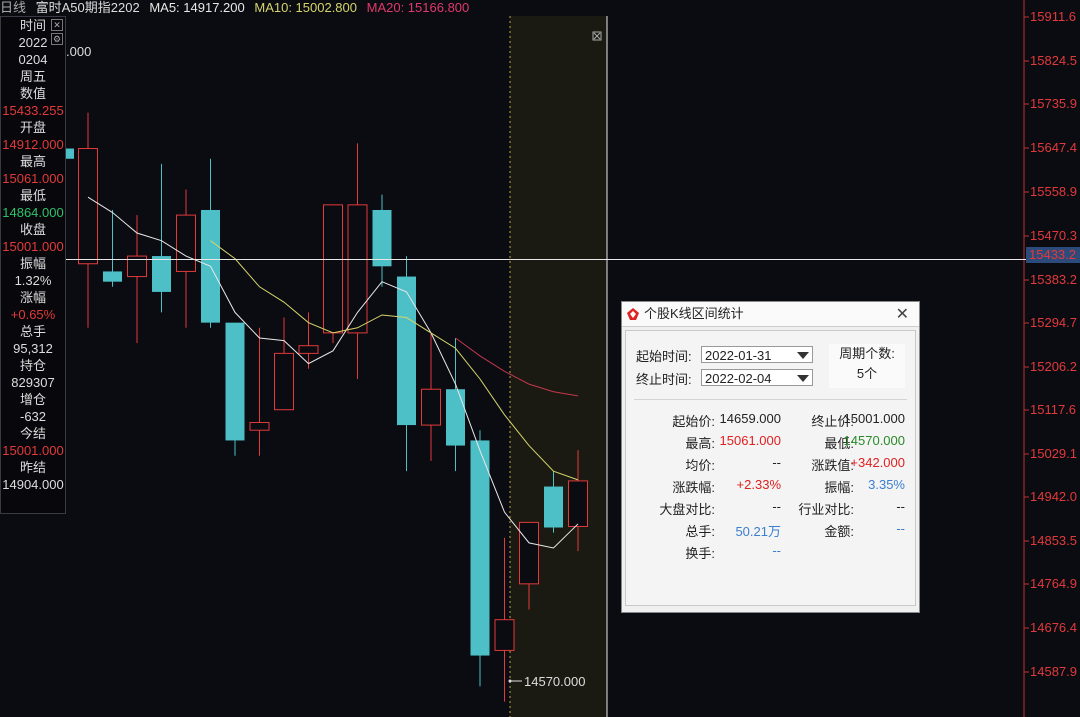  Describe the element at coordinates (700, 553) in the screenshot. I see `stat-label: 换手:` at that location.